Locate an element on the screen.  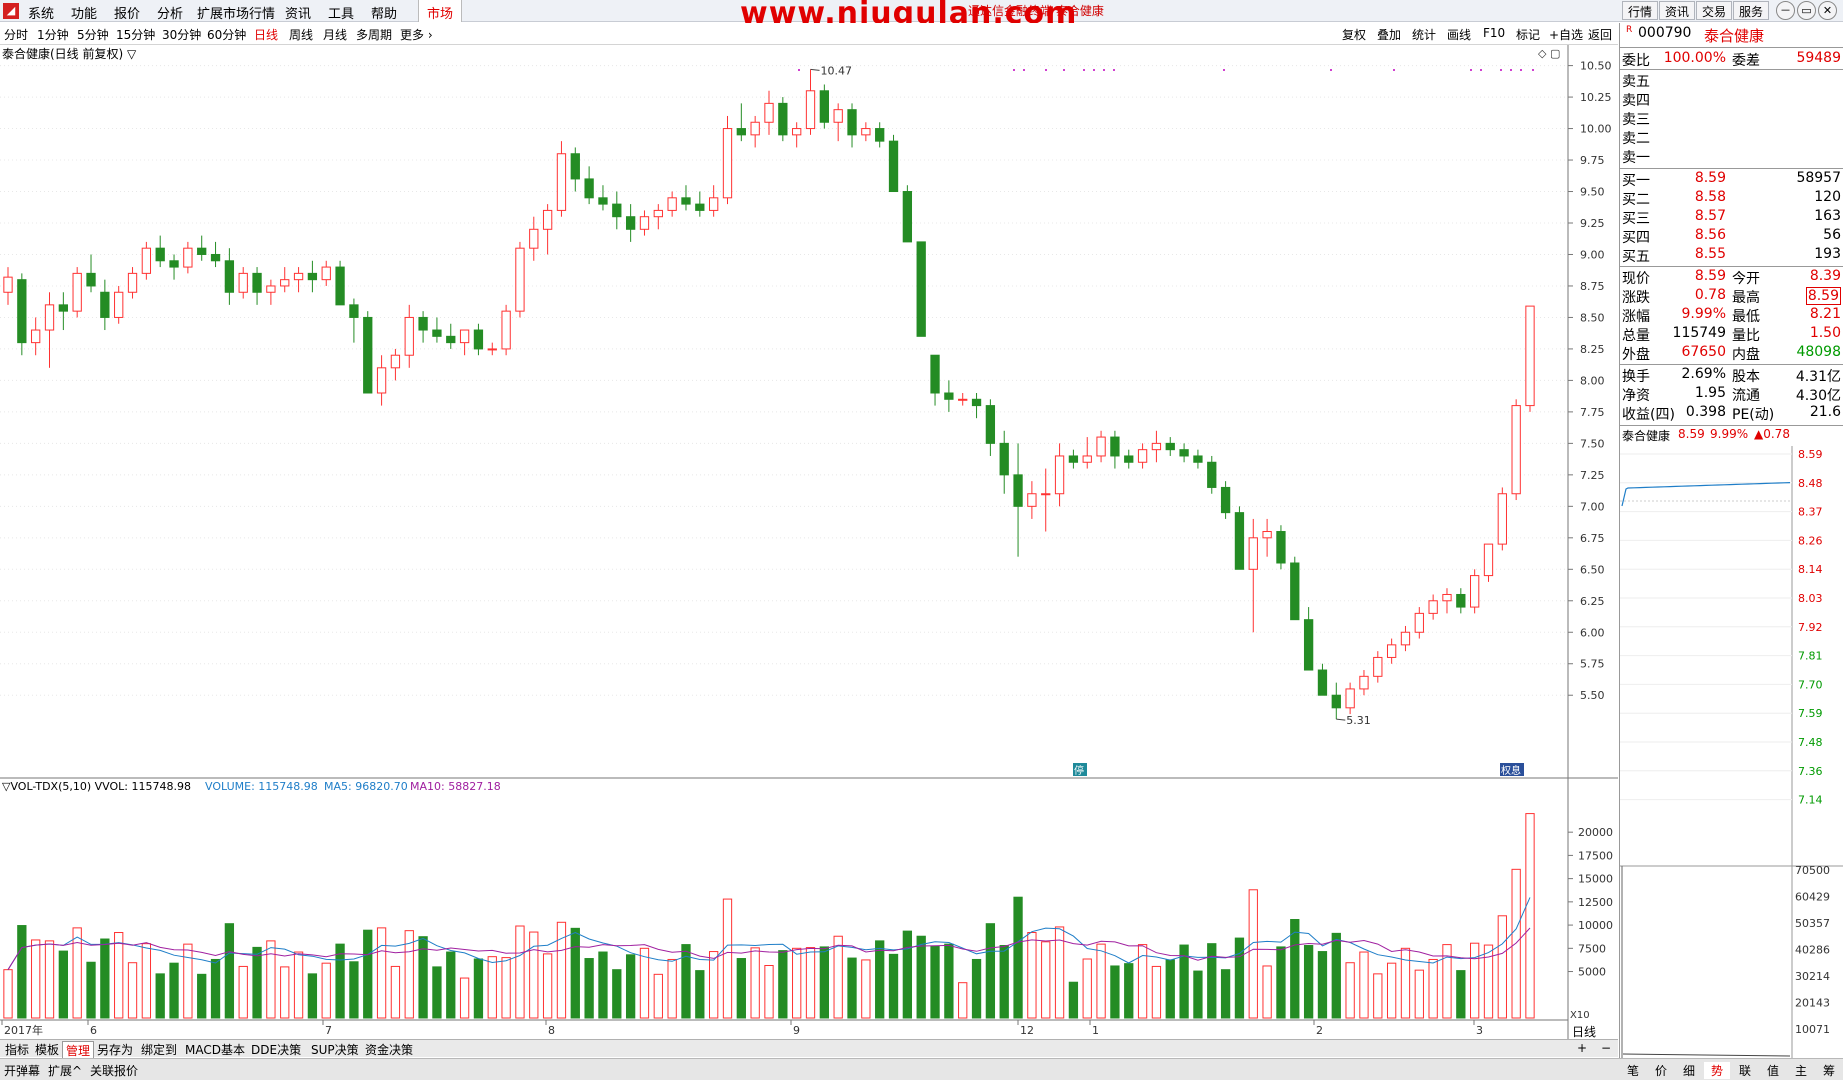
restore-icon: ▭ is located at coordinates (1806, 10).